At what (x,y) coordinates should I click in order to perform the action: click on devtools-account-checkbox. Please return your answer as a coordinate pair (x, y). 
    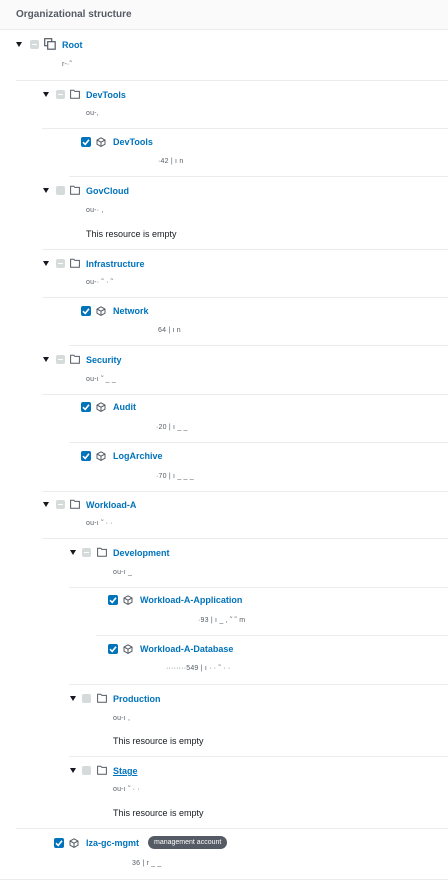
    Looking at the image, I should click on (86, 142).